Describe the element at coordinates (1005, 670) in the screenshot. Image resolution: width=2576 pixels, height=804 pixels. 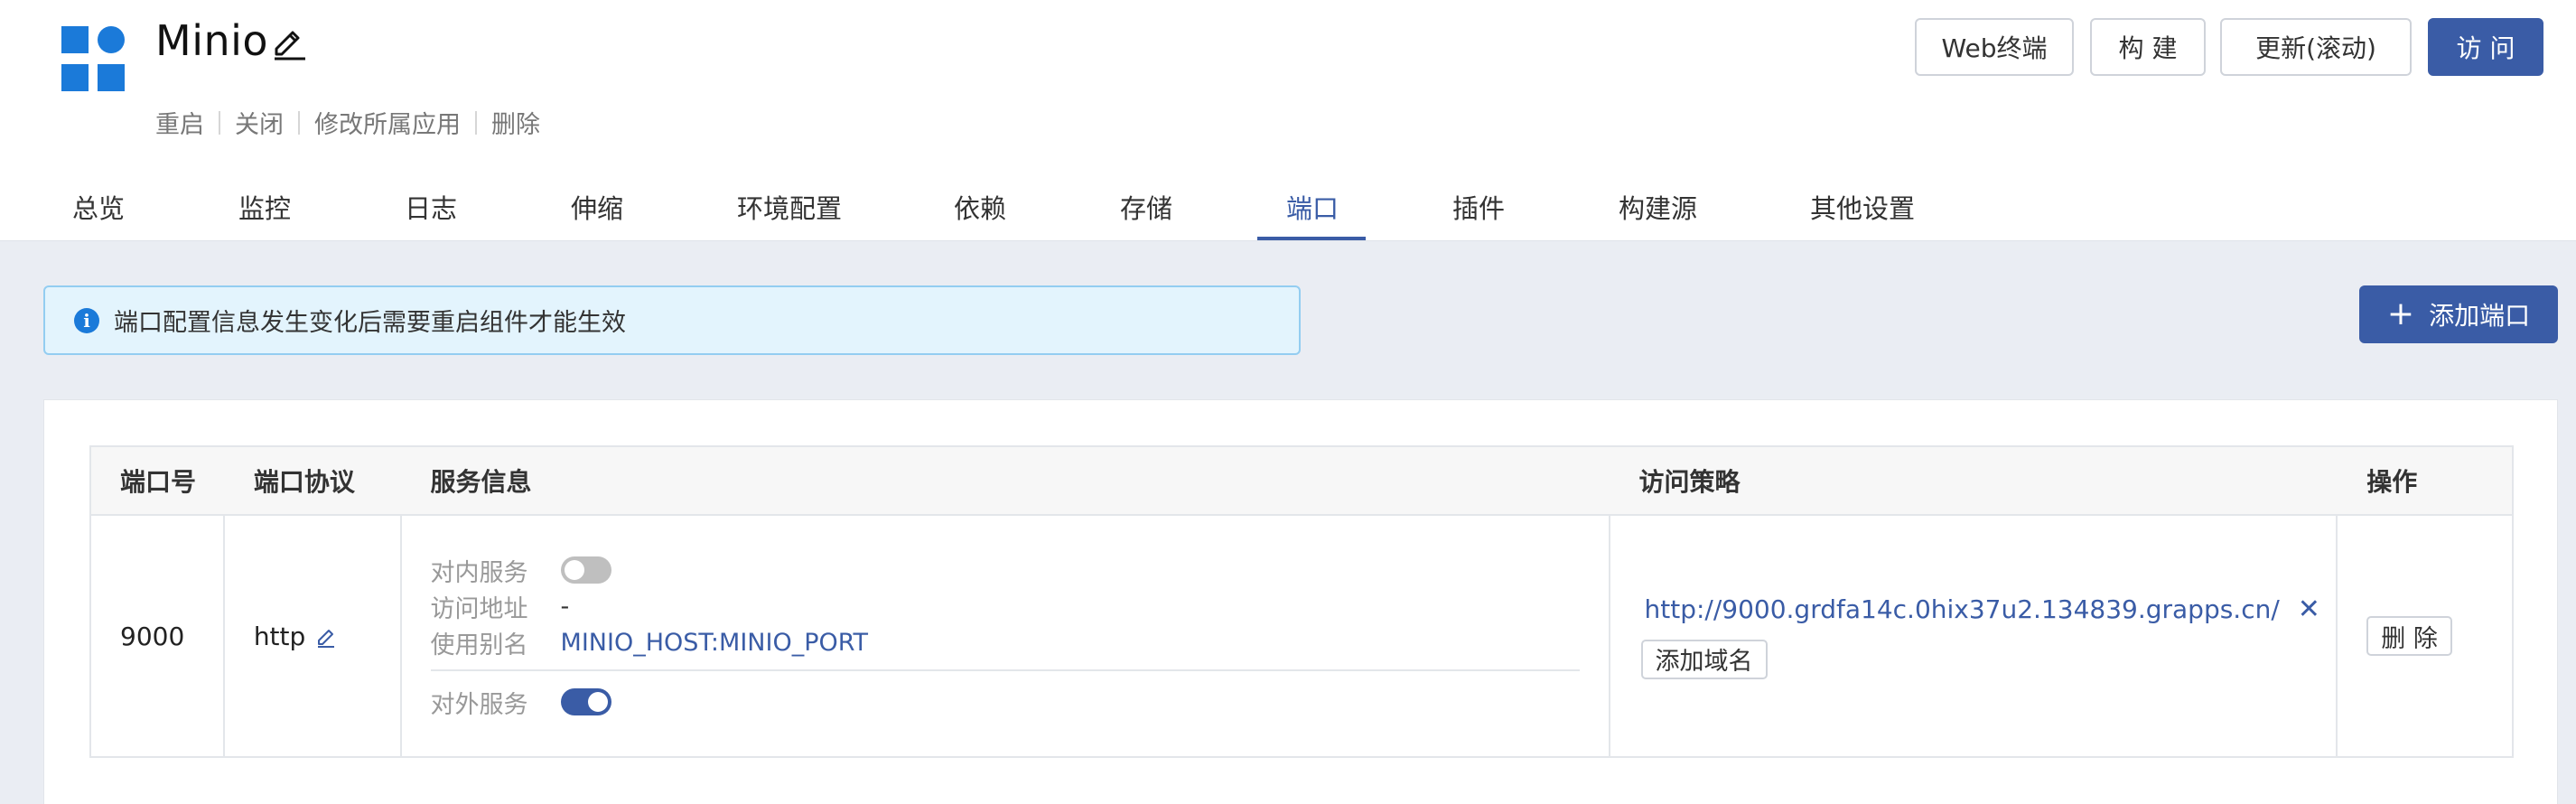
I see `service-divider` at that location.